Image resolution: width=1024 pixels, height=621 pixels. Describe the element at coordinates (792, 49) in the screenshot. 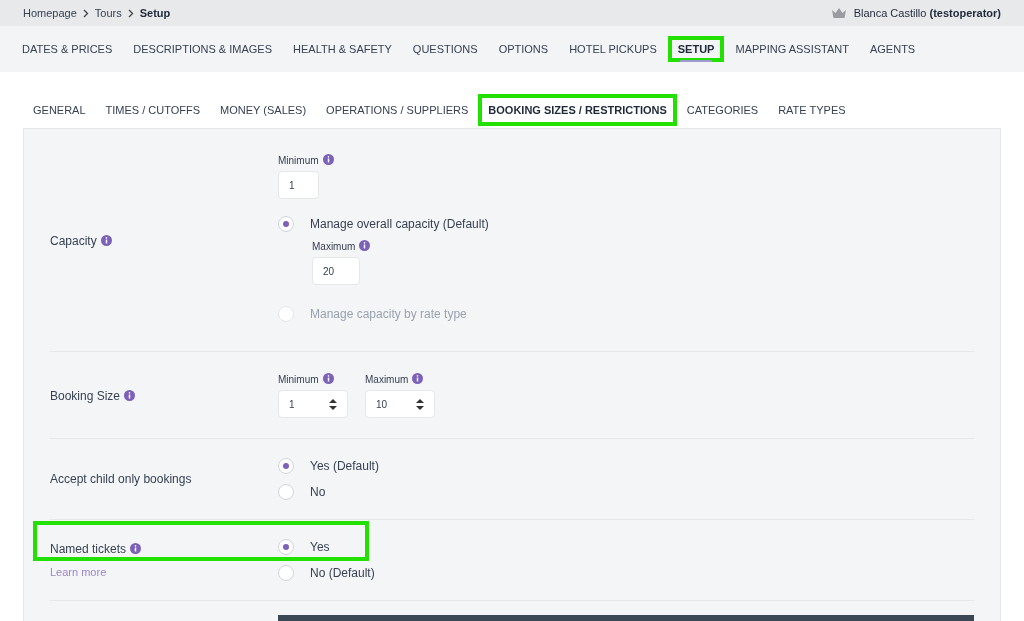

I see `tab: MAPPING ASSISTANT` at that location.